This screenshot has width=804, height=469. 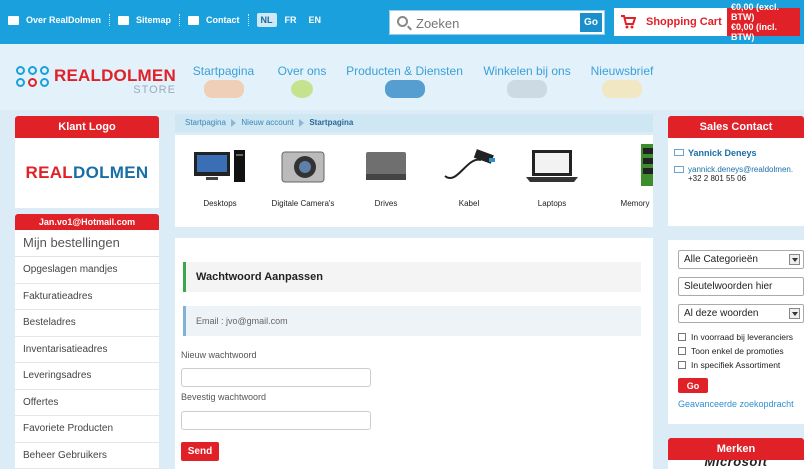 I want to click on filter-go-button: Go, so click(x=693, y=385).